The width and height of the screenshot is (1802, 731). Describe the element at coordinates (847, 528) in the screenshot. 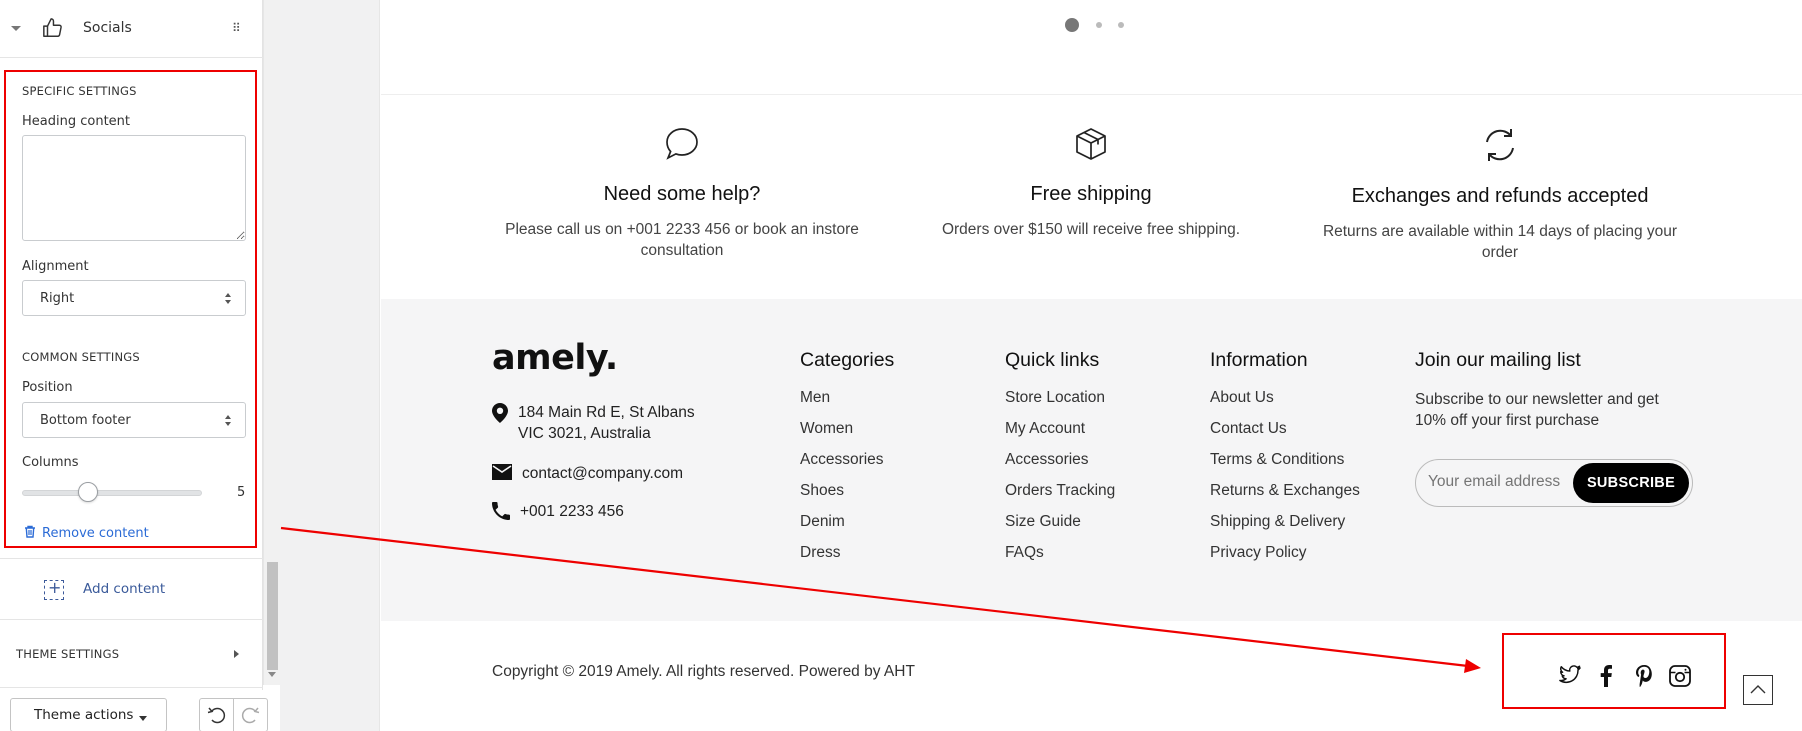

I see `footer-link: Denim` at that location.